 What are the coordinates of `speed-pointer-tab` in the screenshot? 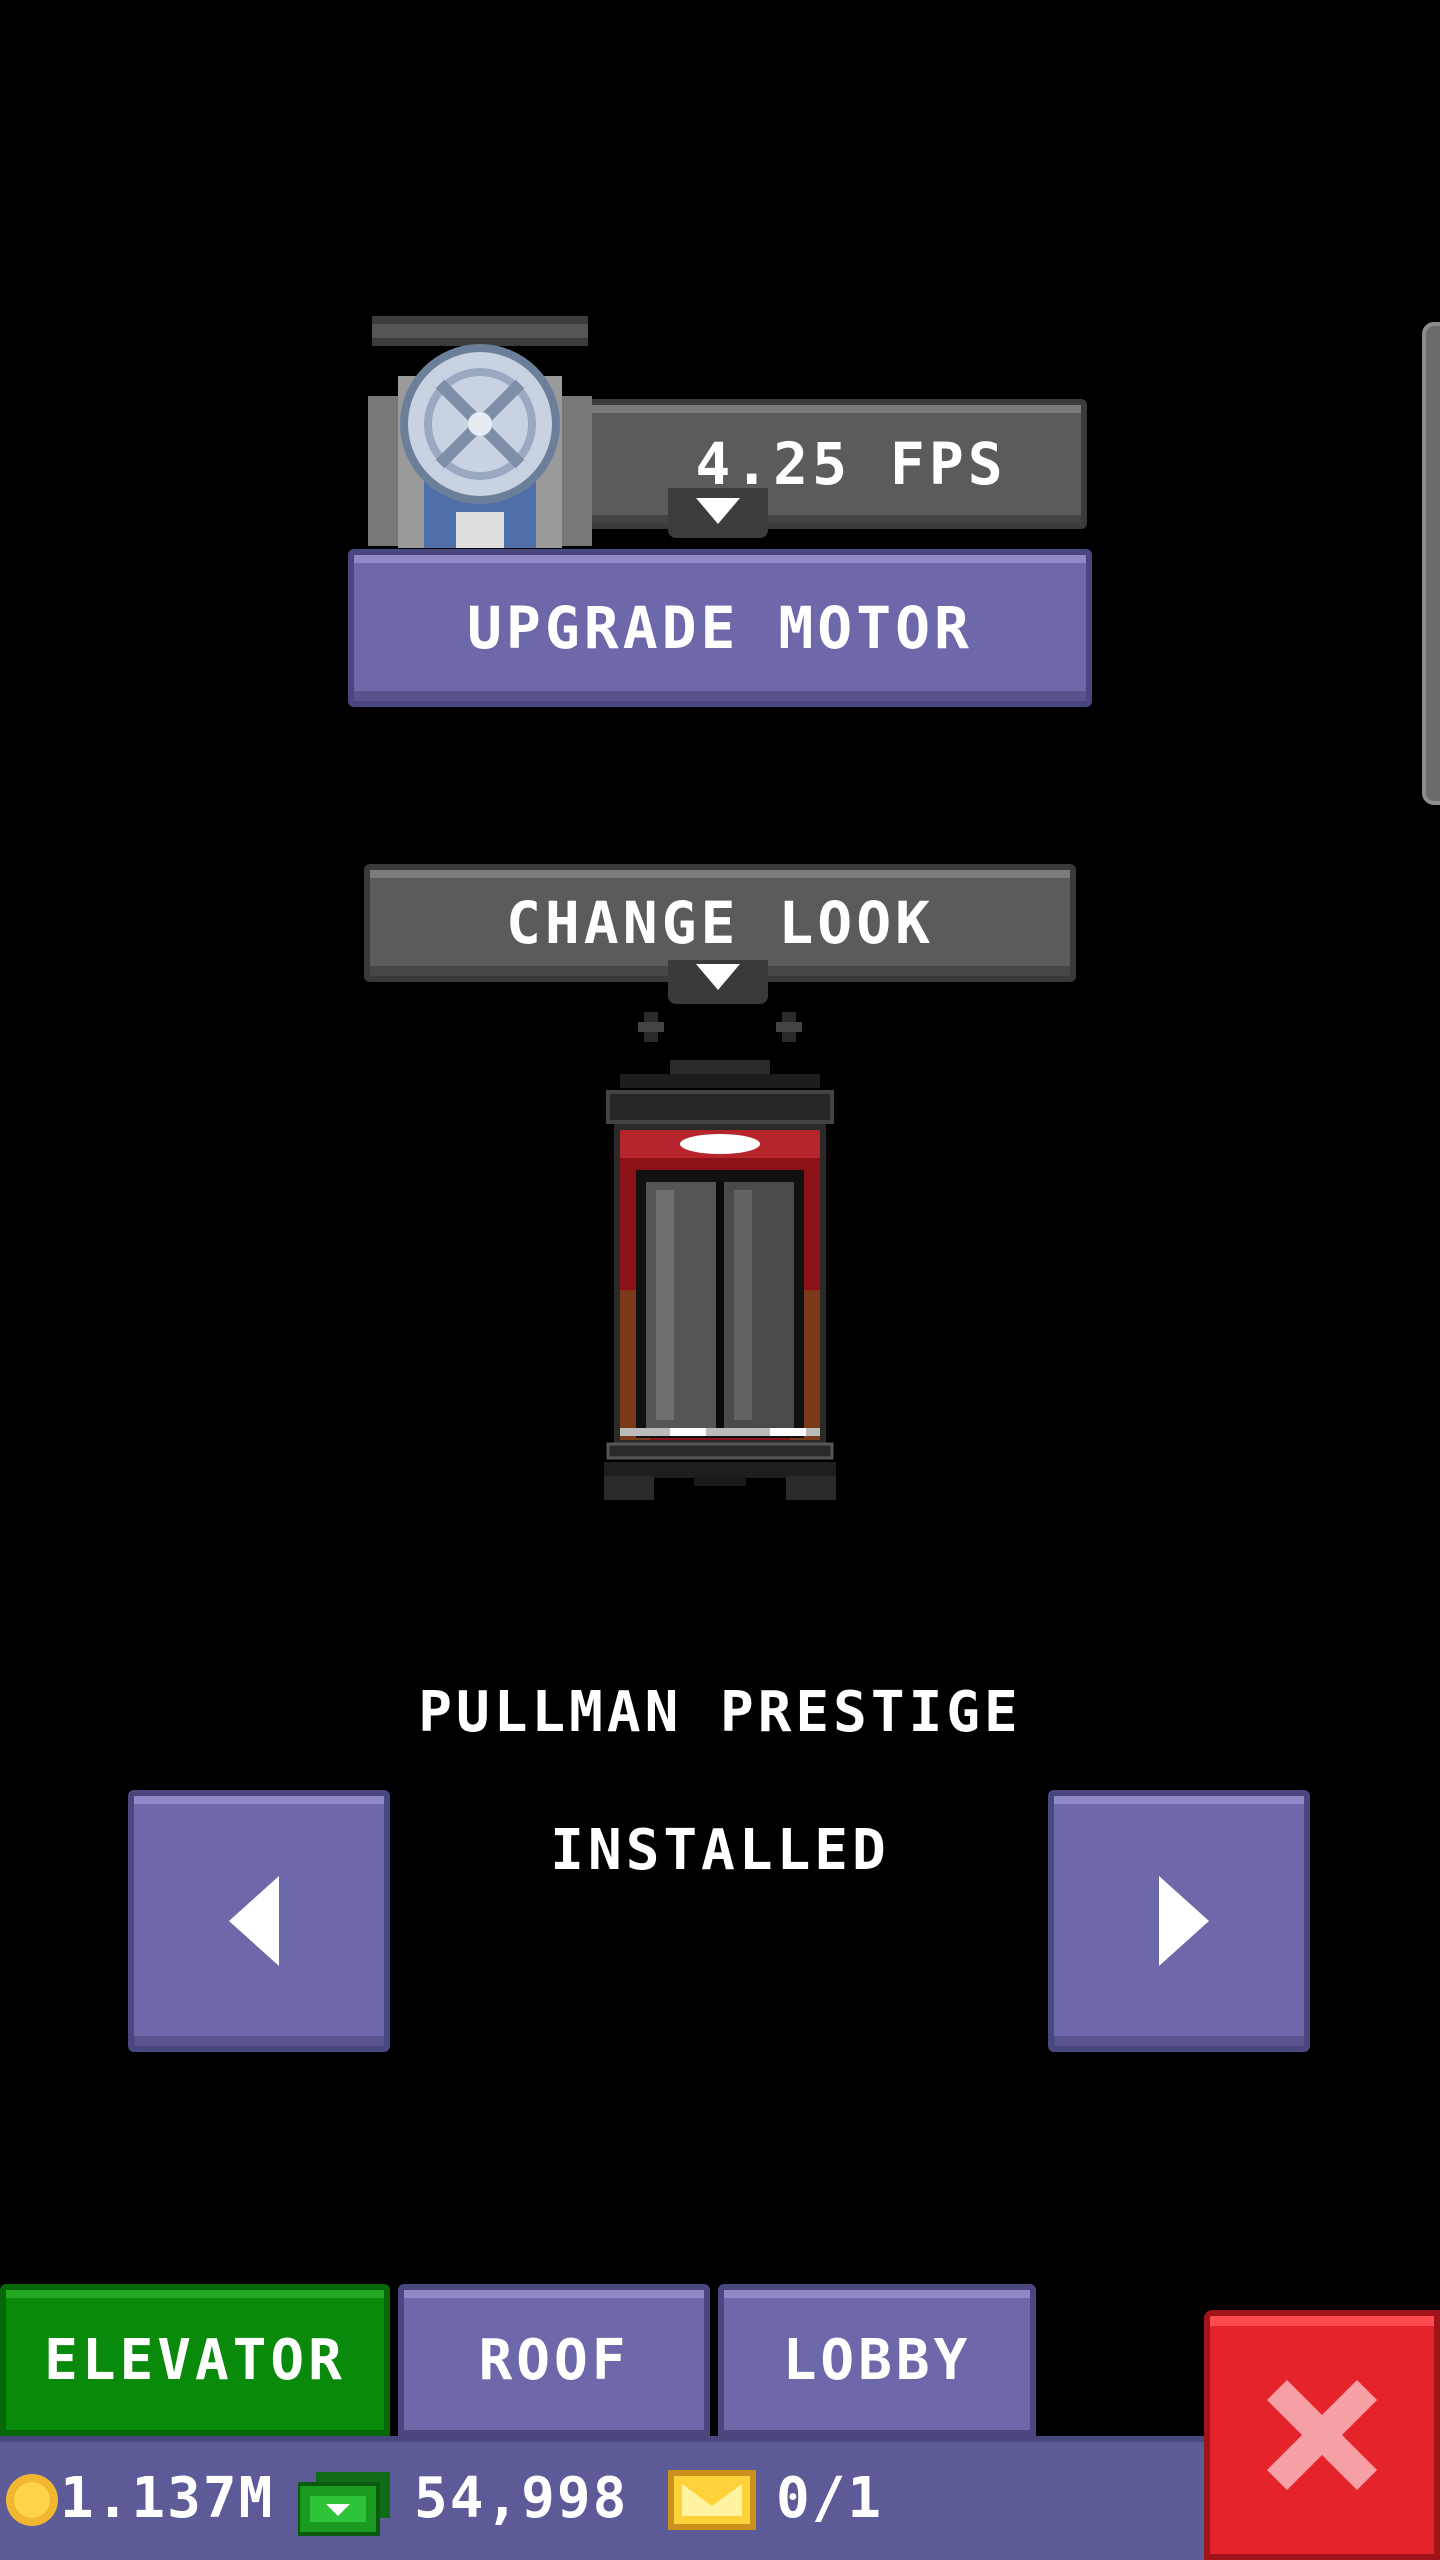 It's located at (718, 513).